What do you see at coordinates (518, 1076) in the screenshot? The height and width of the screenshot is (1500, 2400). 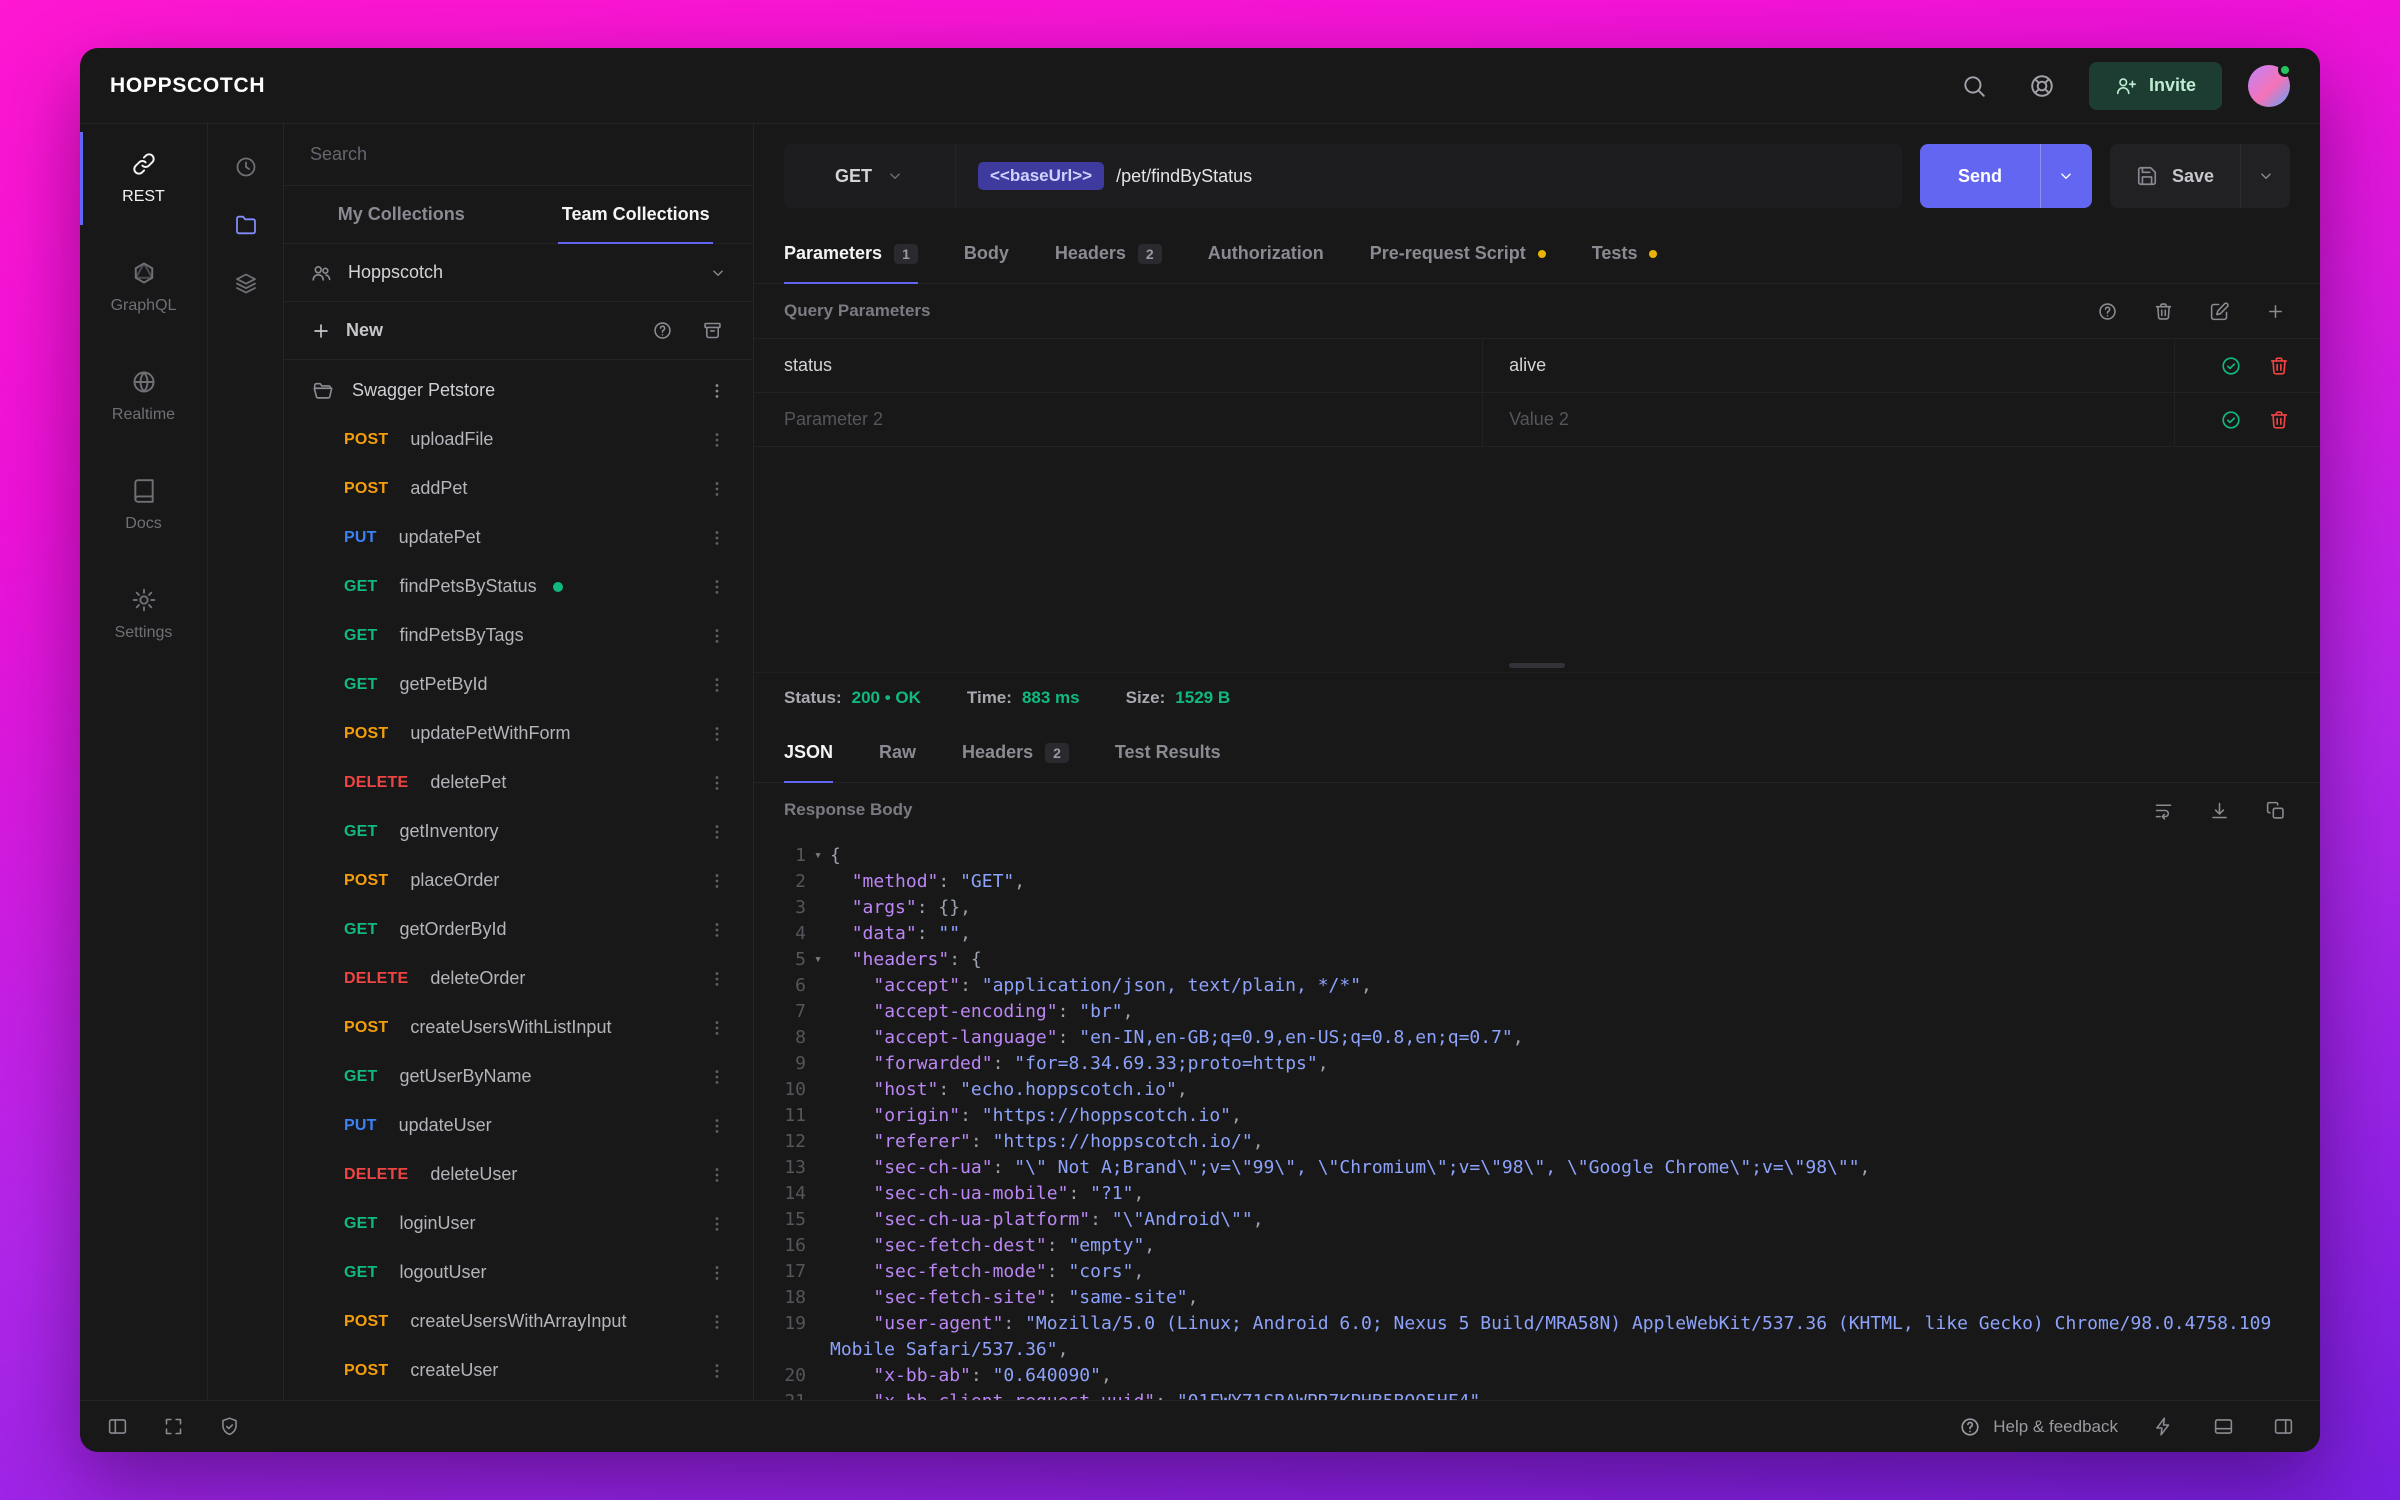 I see `request-item-getuserbyname: GET getUserByName` at bounding box center [518, 1076].